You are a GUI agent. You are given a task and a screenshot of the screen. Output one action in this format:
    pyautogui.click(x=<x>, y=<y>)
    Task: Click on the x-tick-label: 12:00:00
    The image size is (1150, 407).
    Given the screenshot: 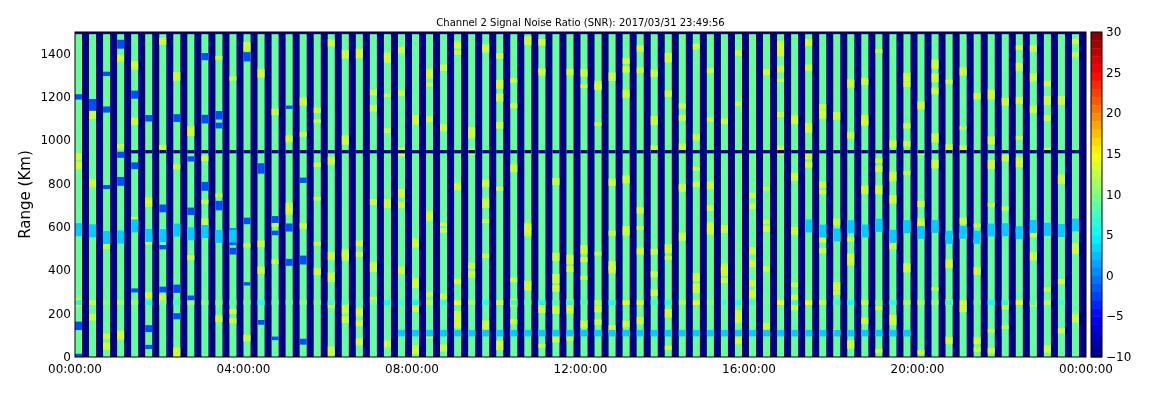 What is the action you would take?
    pyautogui.click(x=580, y=369)
    